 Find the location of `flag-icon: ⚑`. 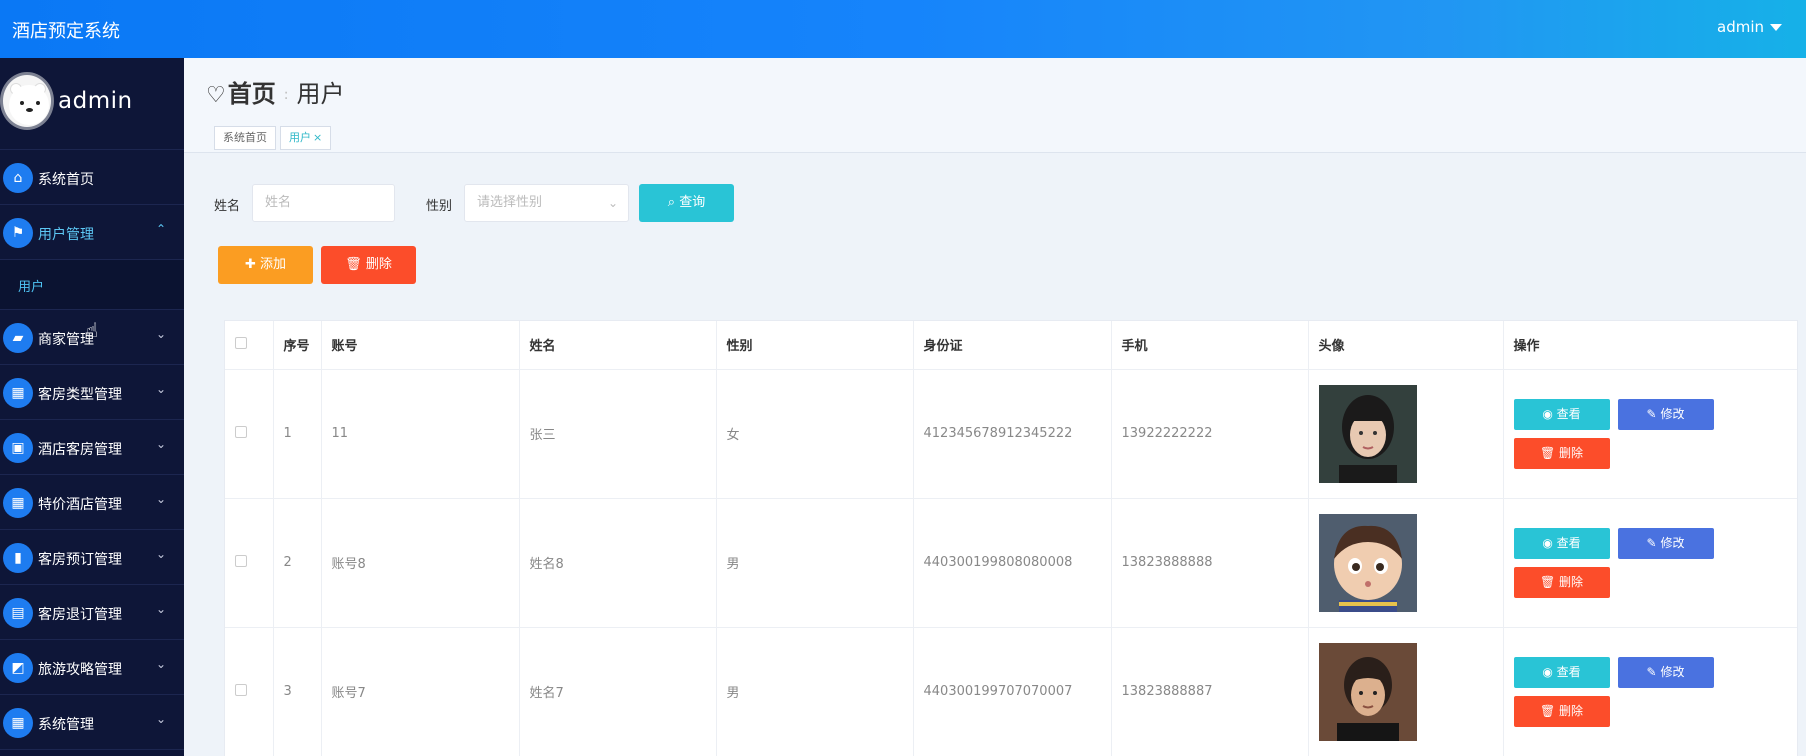

flag-icon: ⚑ is located at coordinates (18, 233).